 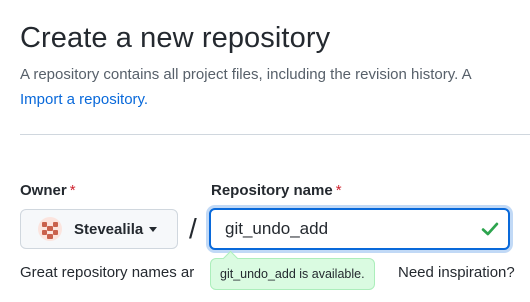 What do you see at coordinates (50, 229) in the screenshot?
I see `identicon-avatar` at bounding box center [50, 229].